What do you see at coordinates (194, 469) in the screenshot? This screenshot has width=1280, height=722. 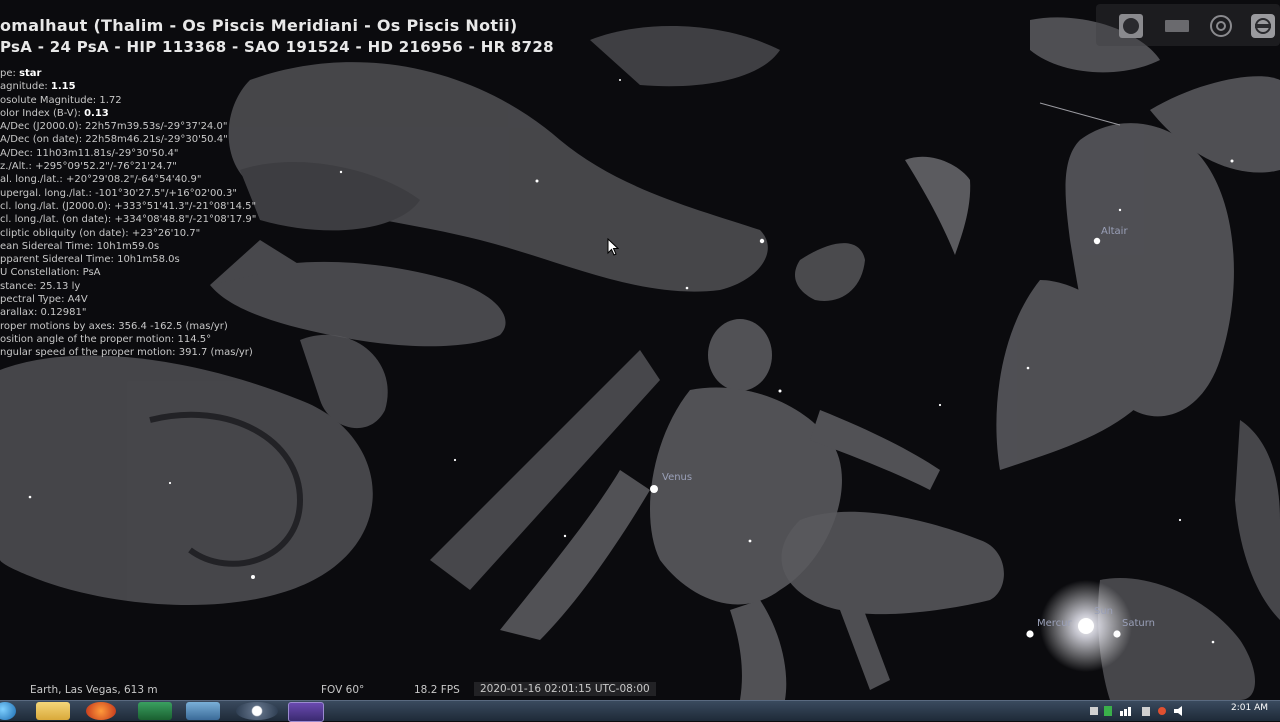 I see `constellation-art-wave` at bounding box center [194, 469].